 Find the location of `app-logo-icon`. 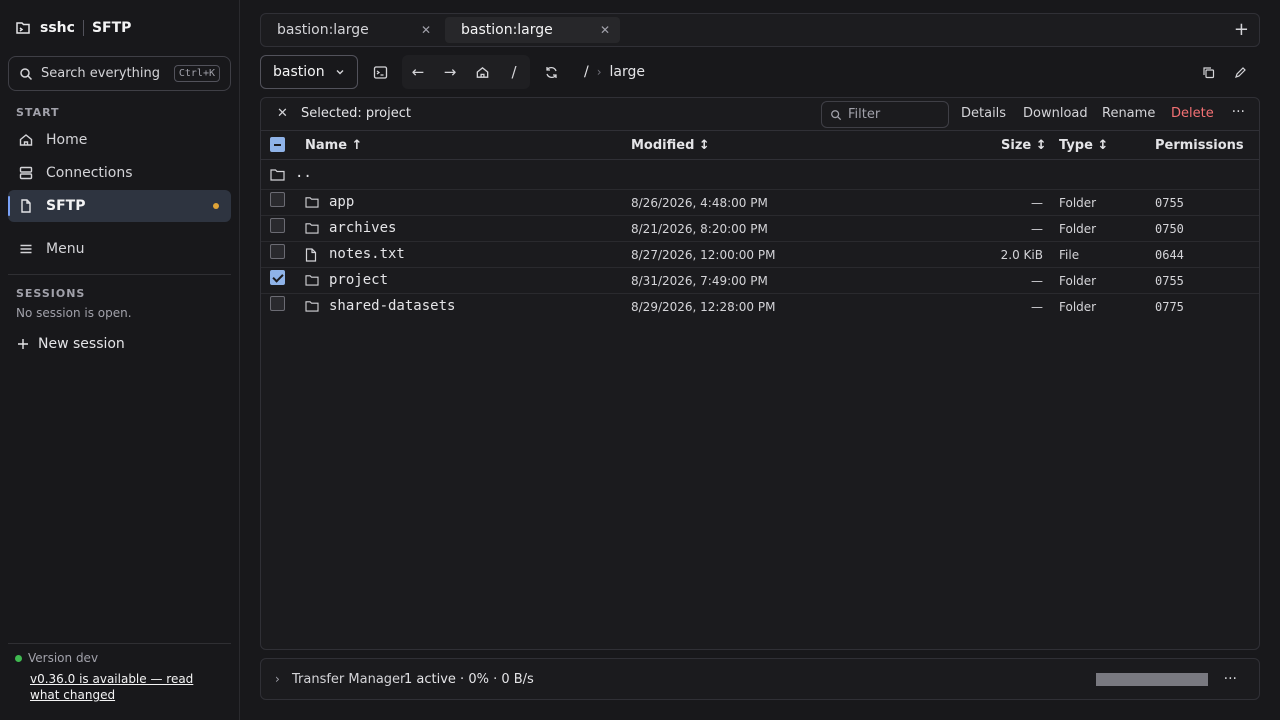

app-logo-icon is located at coordinates (23, 28).